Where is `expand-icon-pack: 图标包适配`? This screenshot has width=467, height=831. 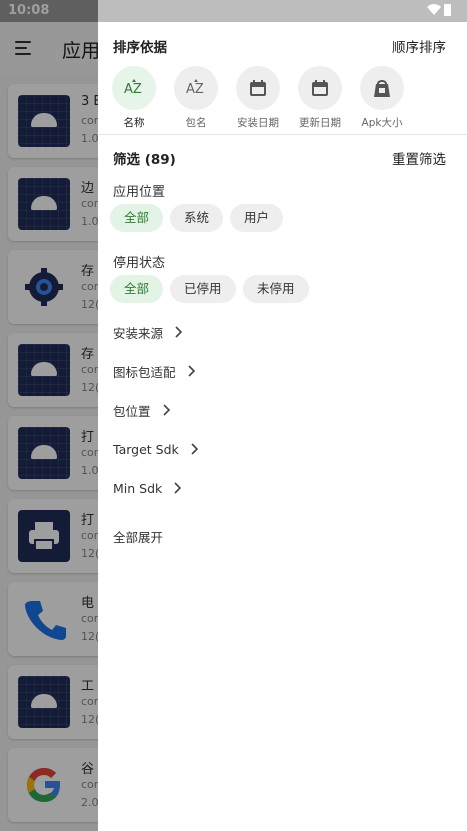
expand-icon-pack: 图标包适配 is located at coordinates (154, 371).